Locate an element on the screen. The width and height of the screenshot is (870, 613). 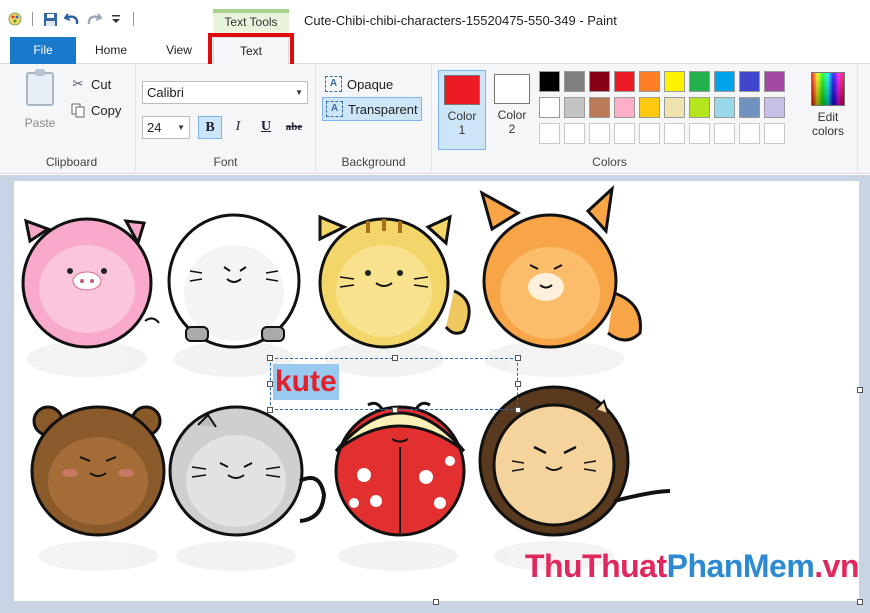
qat-separator is located at coordinates (32, 19).